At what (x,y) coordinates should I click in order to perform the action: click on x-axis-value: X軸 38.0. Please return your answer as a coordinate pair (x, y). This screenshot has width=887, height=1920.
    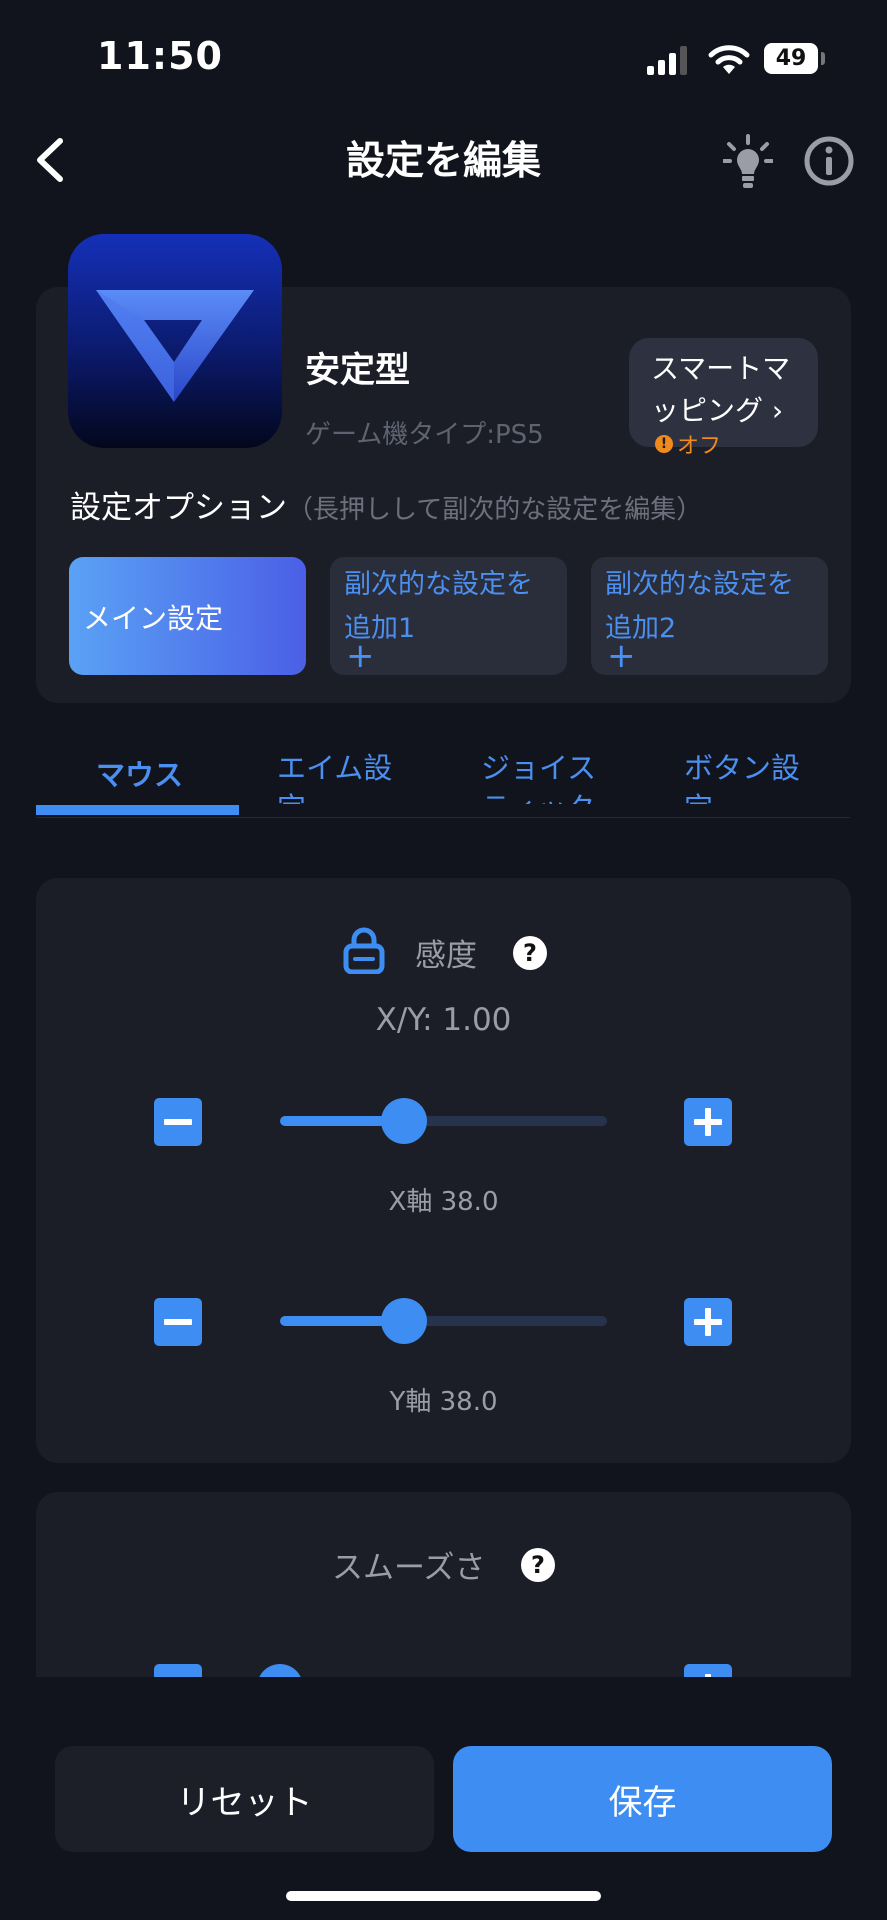
    Looking at the image, I should click on (443, 1202).